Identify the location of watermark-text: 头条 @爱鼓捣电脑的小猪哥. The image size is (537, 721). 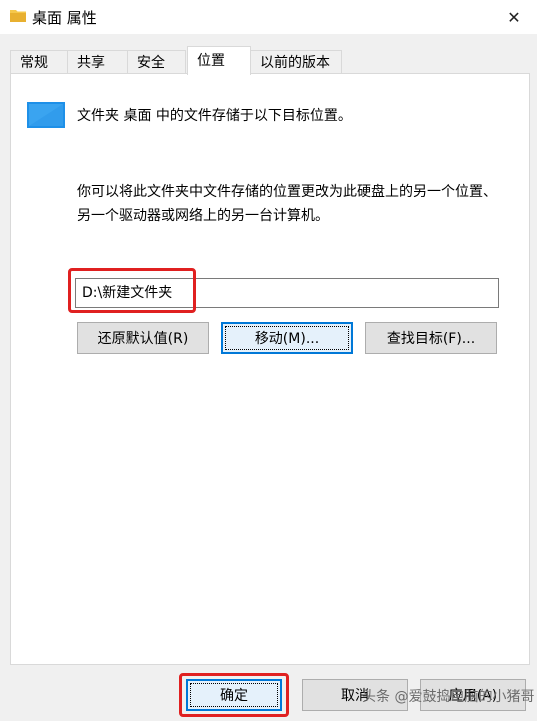
(448, 697).